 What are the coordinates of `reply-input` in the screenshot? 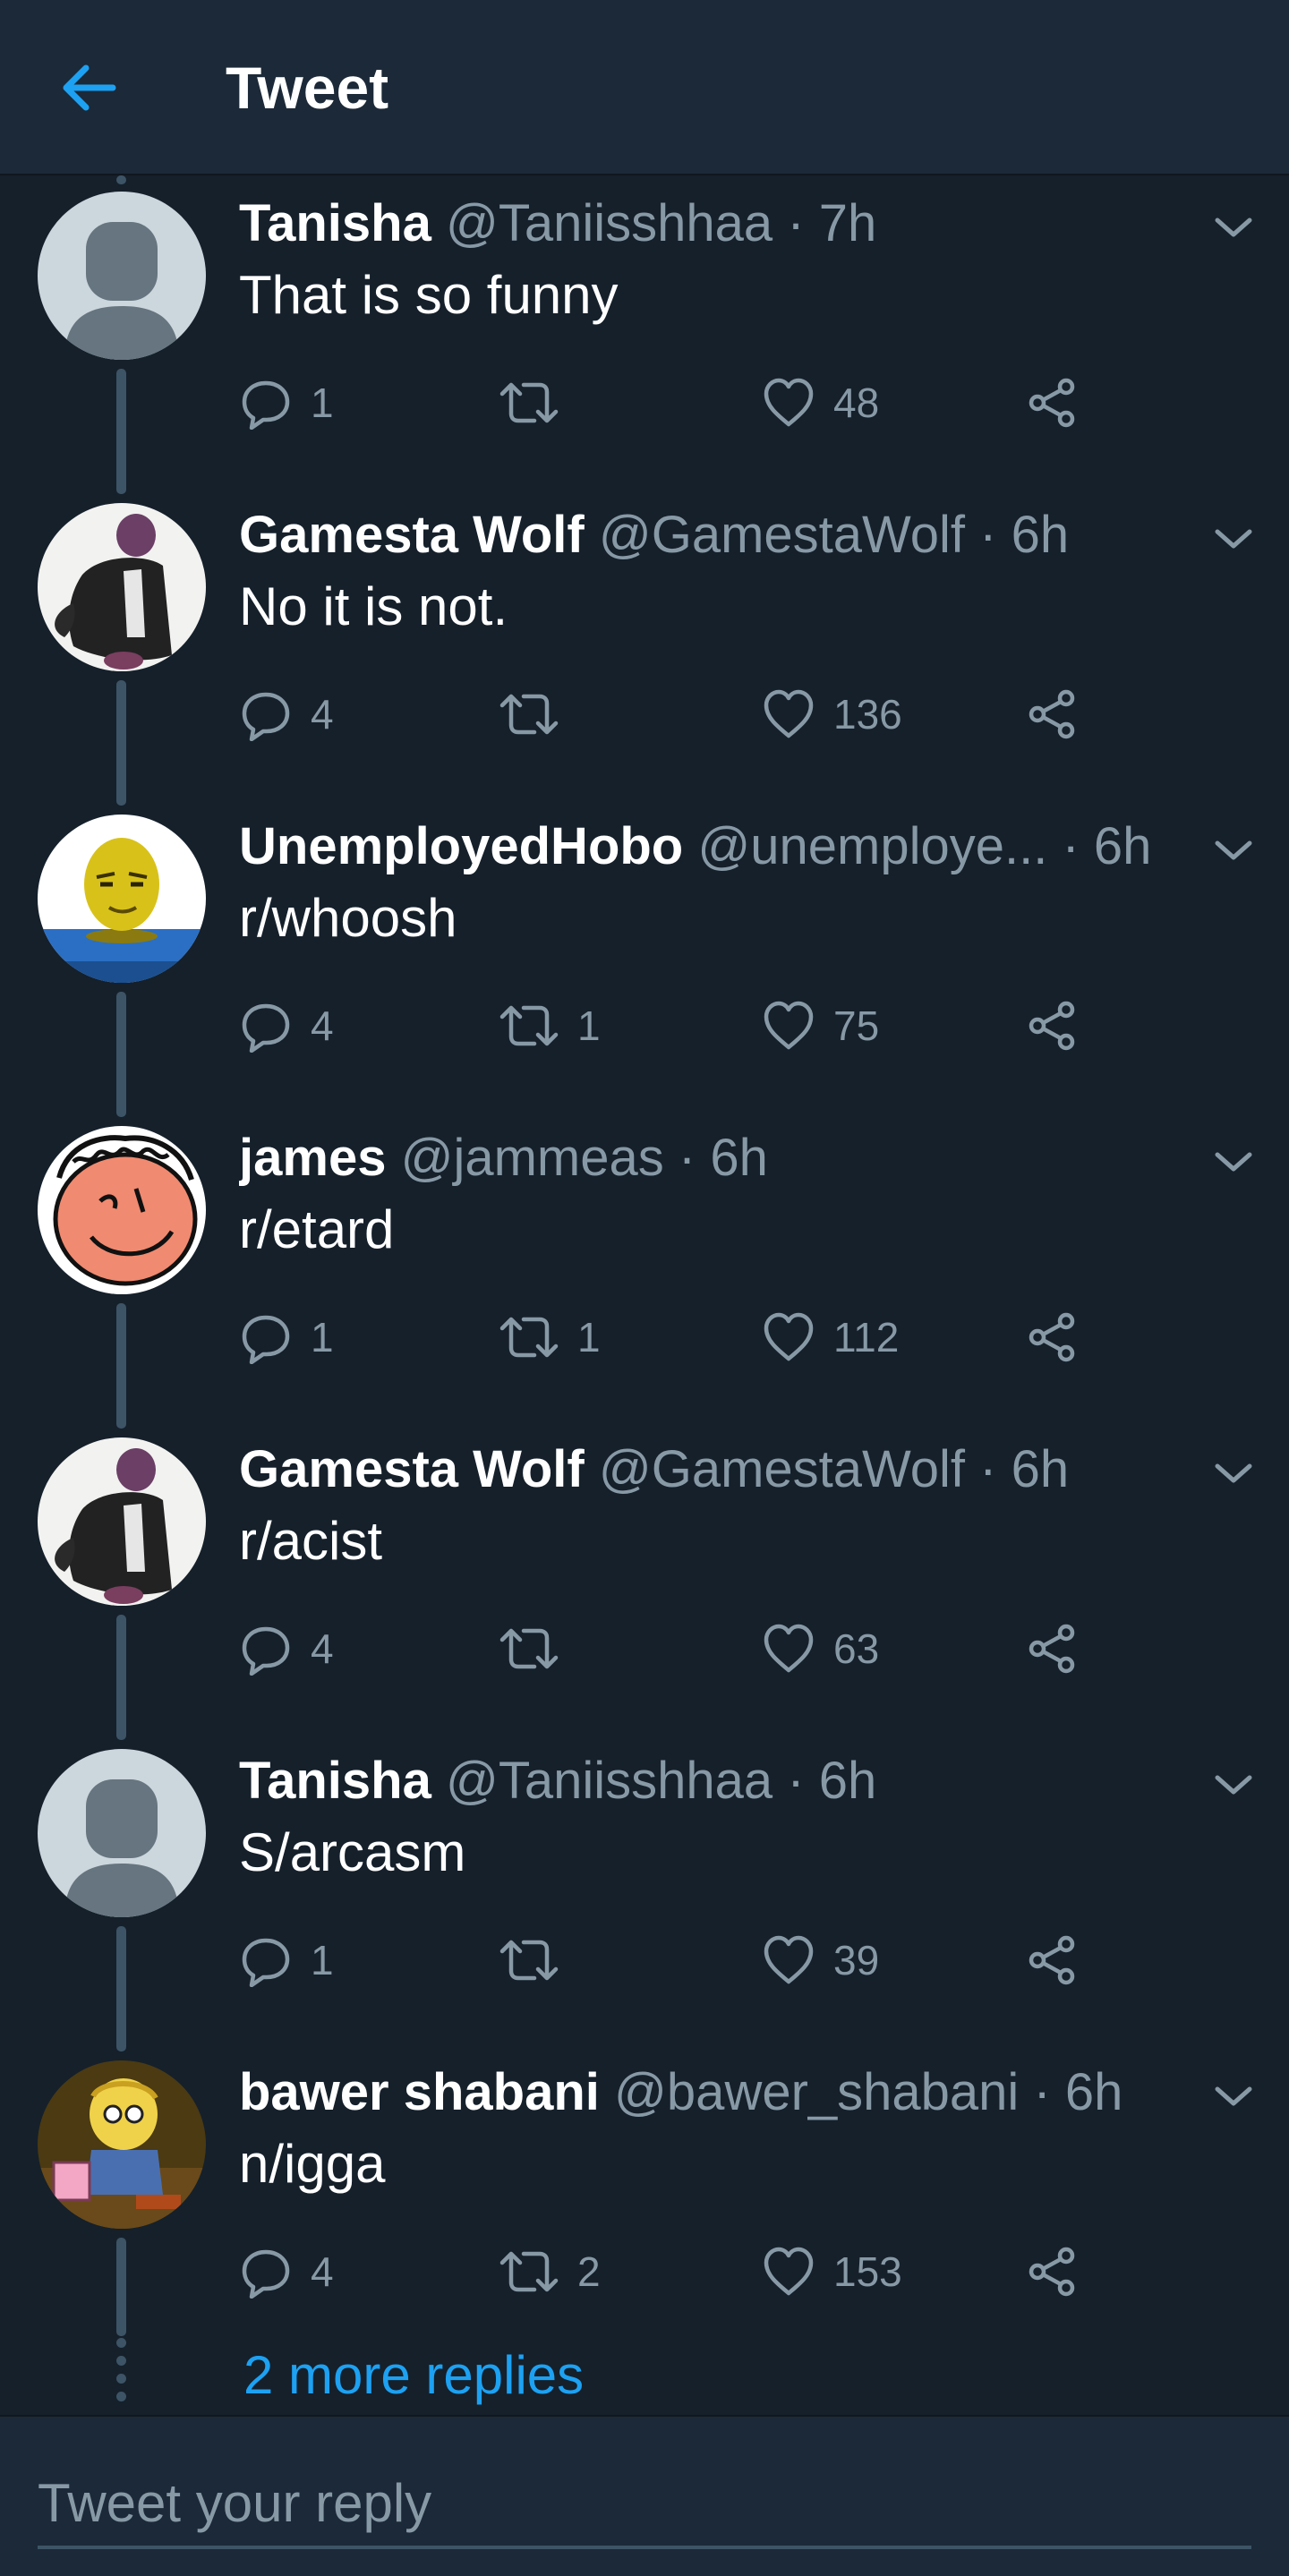 It's located at (644, 2508).